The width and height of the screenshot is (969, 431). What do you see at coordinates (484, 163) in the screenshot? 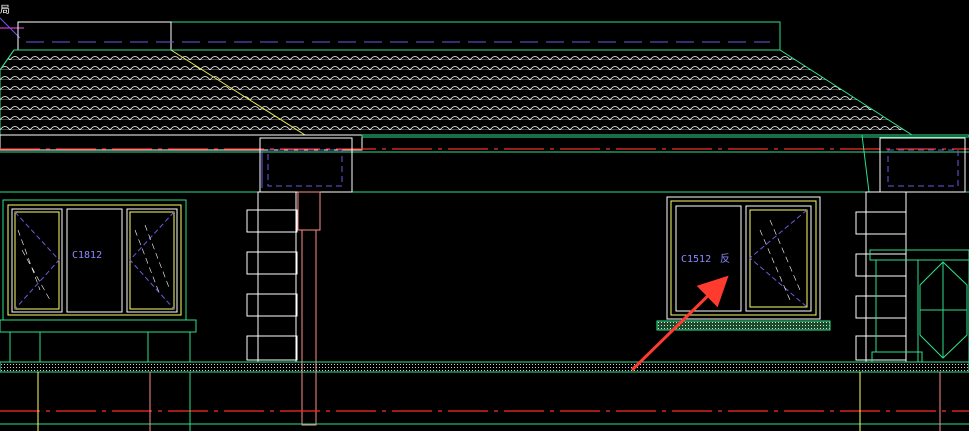
I see `eave-band` at bounding box center [484, 163].